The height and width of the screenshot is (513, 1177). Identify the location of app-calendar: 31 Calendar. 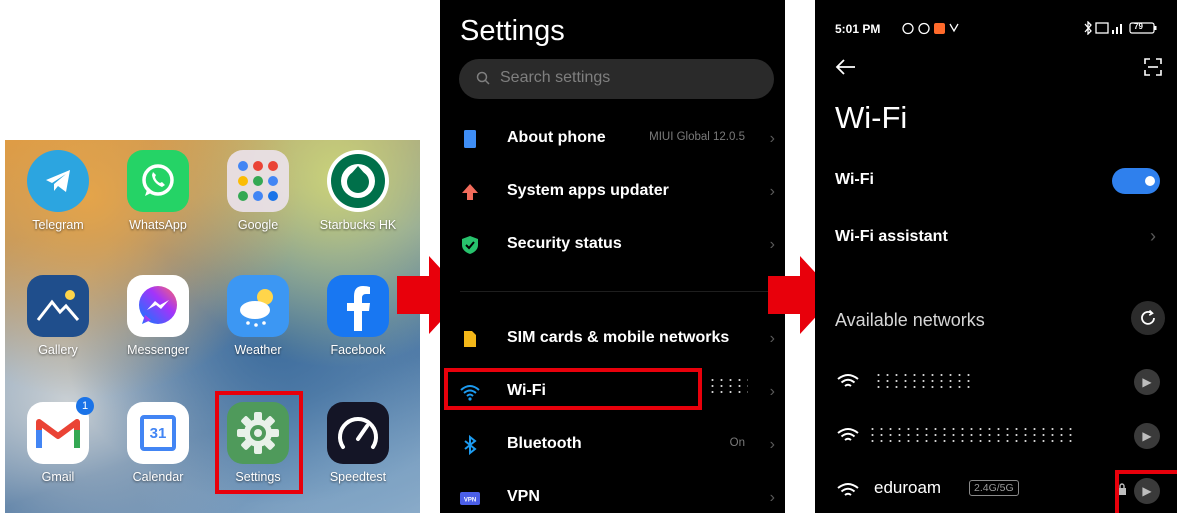
(158, 443).